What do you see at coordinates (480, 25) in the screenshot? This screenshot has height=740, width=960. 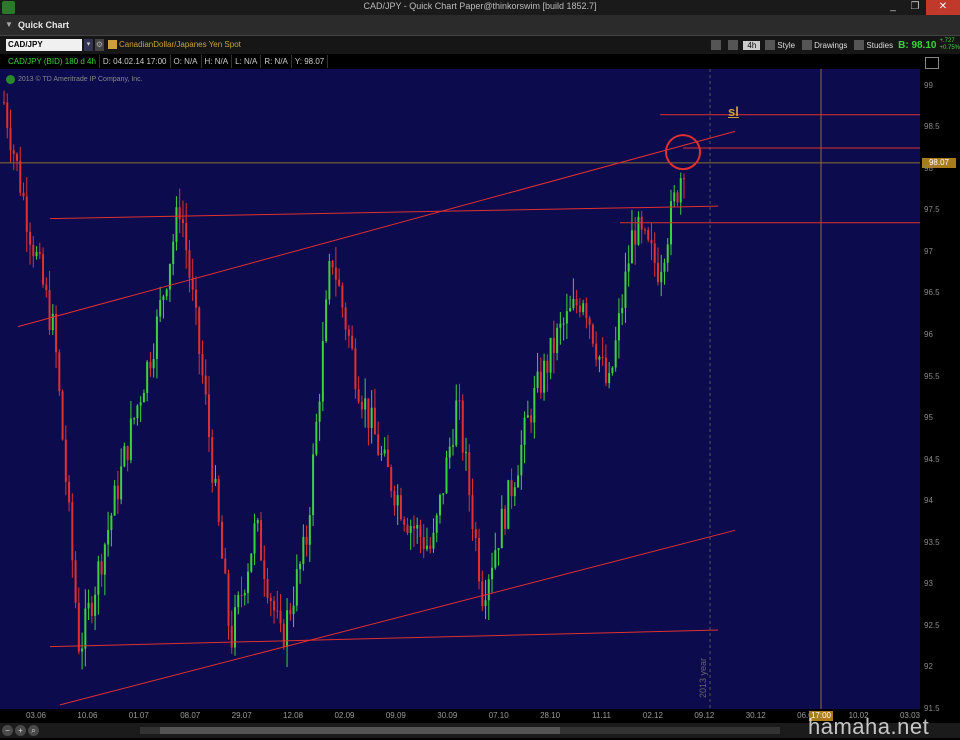 I see `panel-header: ▼ Quick Chart` at bounding box center [480, 25].